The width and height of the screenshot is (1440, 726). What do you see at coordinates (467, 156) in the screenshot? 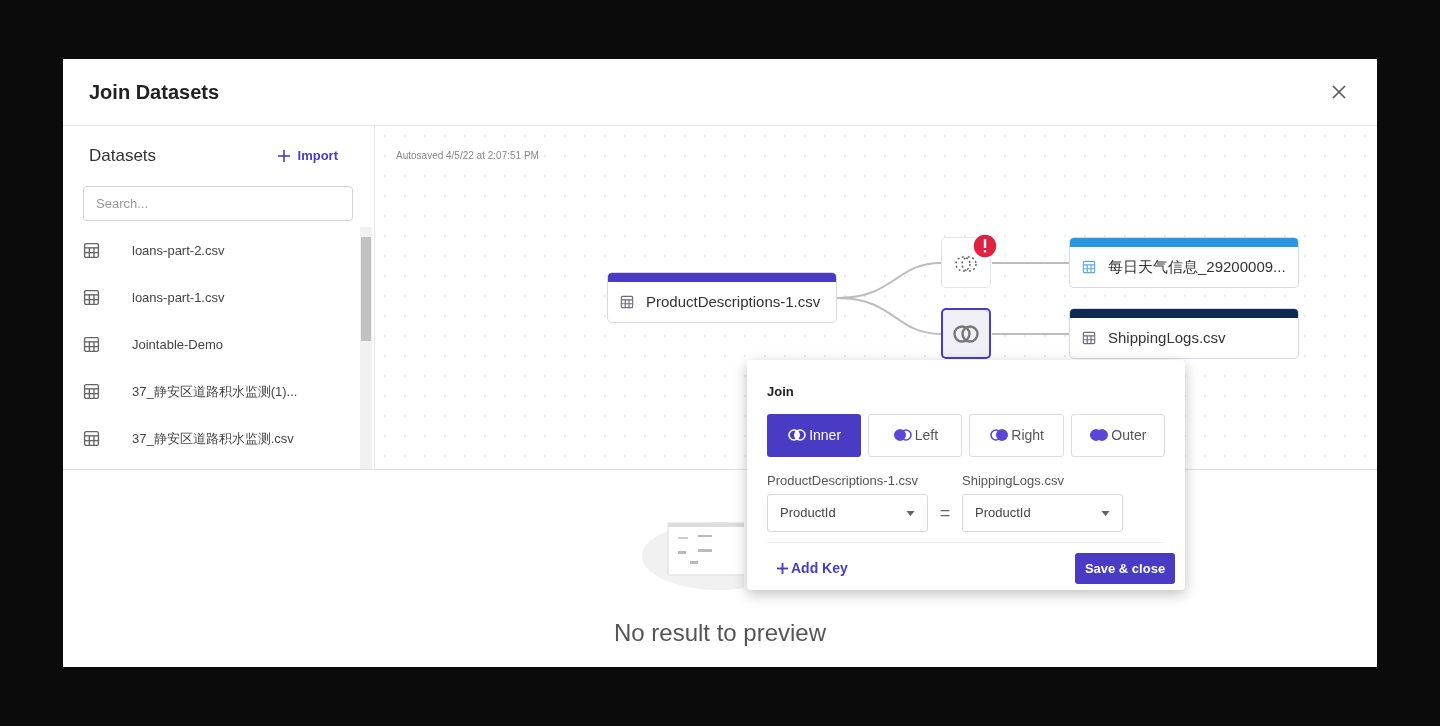
I see `autosave-text: Autosaved 4/5/22 at 2:07:51 PM` at bounding box center [467, 156].